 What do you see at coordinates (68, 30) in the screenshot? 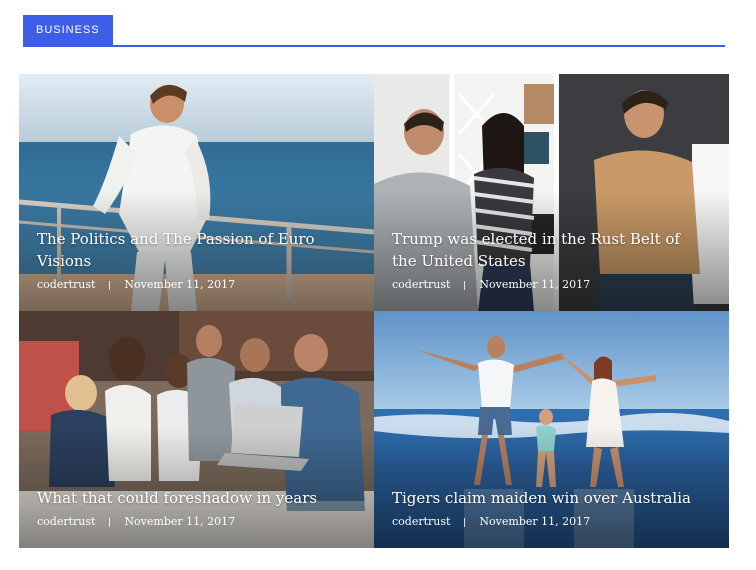
I see `section-category-tag: Business` at bounding box center [68, 30].